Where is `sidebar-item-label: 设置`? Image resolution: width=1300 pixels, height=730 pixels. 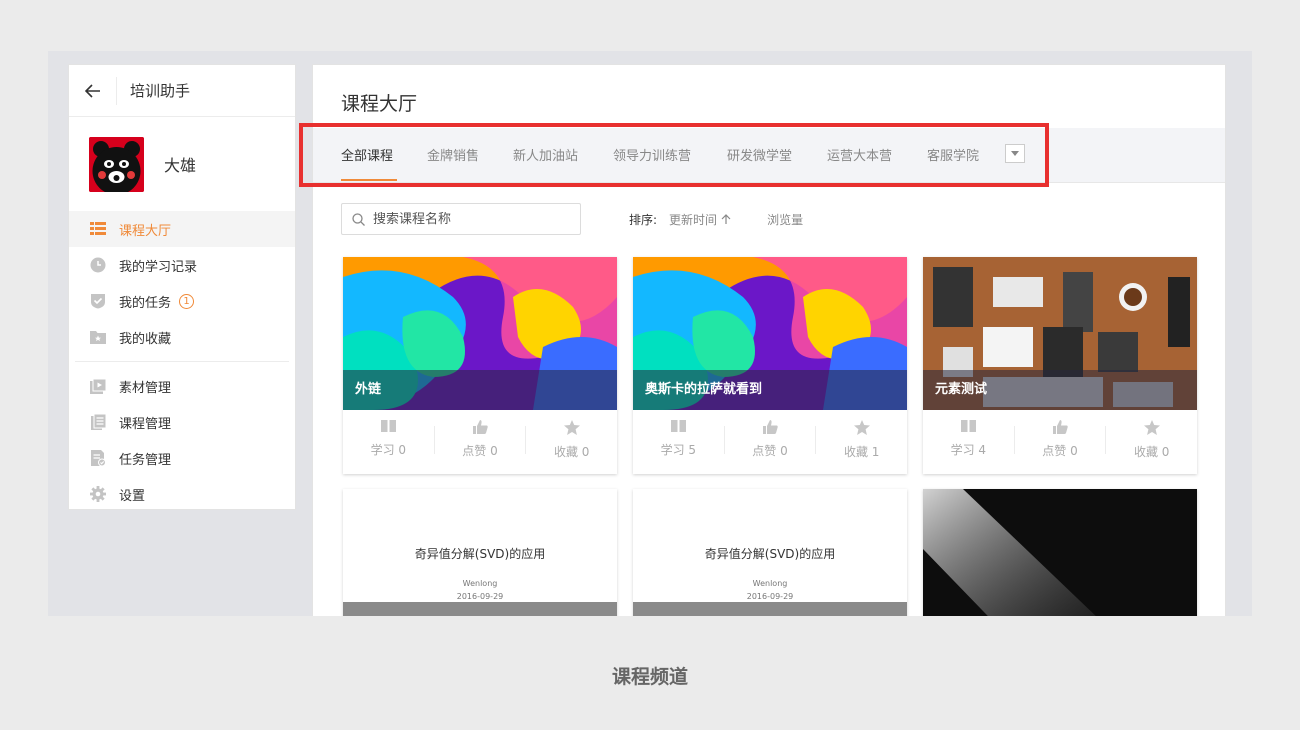
sidebar-item-label: 设置 is located at coordinates (132, 496).